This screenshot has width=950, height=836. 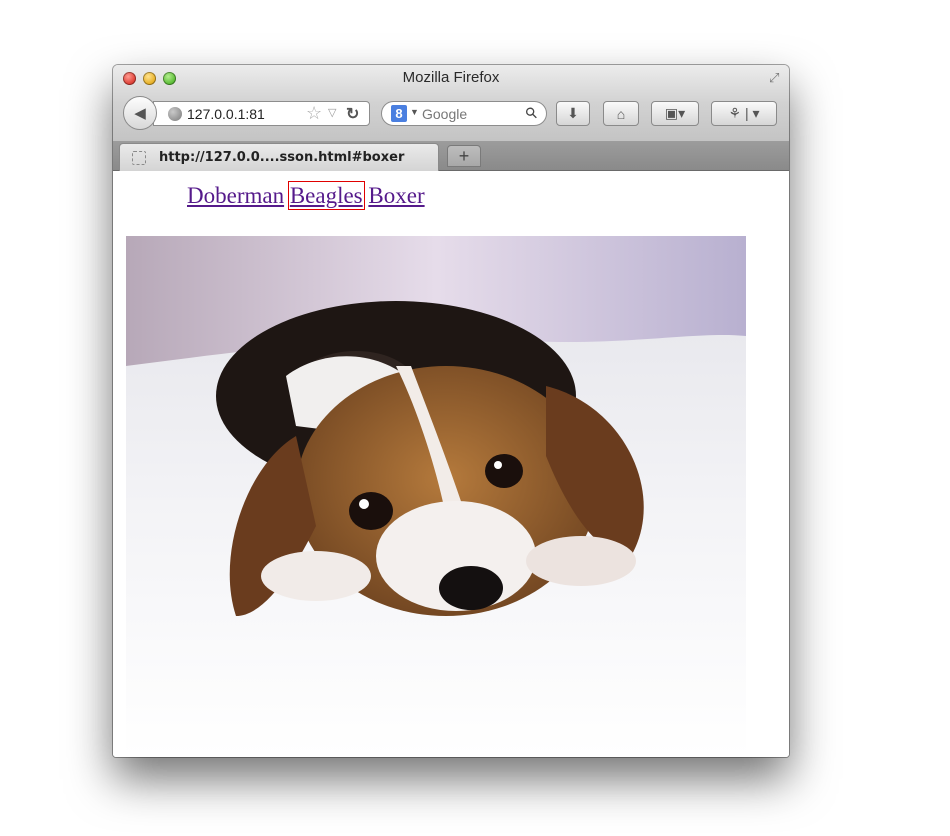 I want to click on back-button: ◀, so click(x=140, y=113).